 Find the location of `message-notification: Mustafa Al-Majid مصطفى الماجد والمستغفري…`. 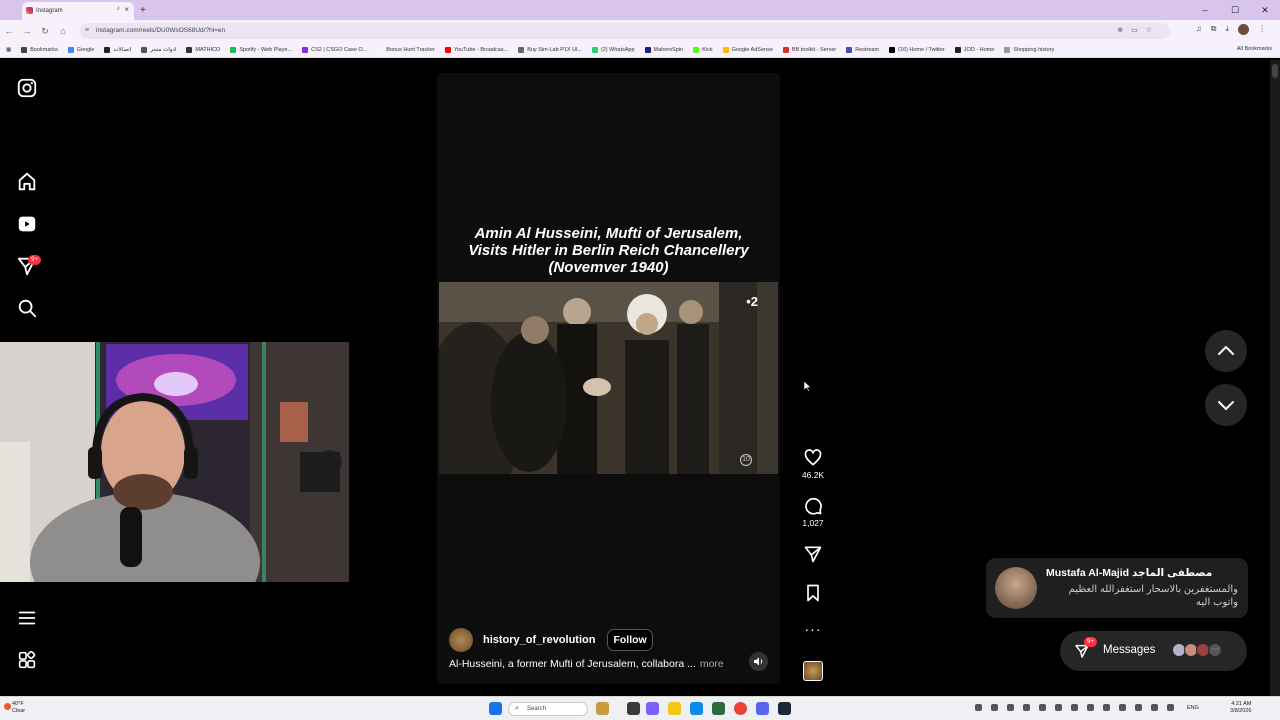

message-notification: Mustafa Al-Majid مصطفى الماجد والمستغفري… is located at coordinates (1117, 588).